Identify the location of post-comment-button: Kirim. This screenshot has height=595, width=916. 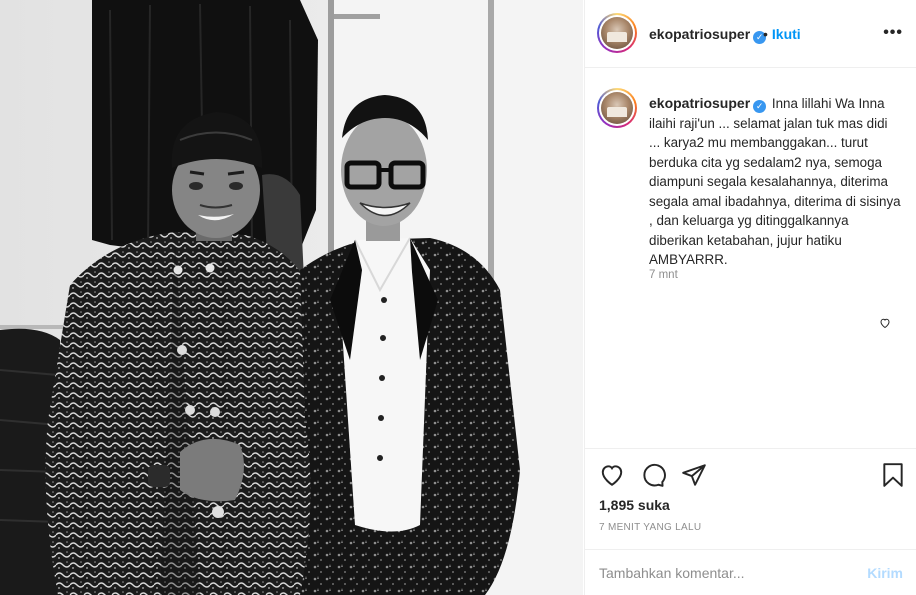
(885, 573).